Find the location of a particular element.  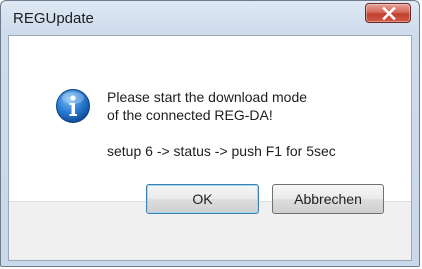

window-title: REGUpdate is located at coordinates (53, 18).